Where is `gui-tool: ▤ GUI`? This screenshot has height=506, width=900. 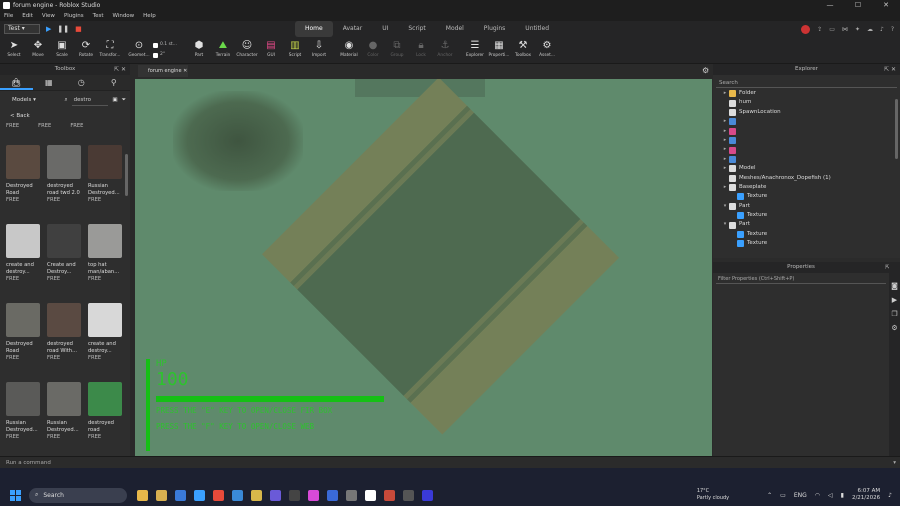
gui-tool: ▤ GUI is located at coordinates (271, 47).